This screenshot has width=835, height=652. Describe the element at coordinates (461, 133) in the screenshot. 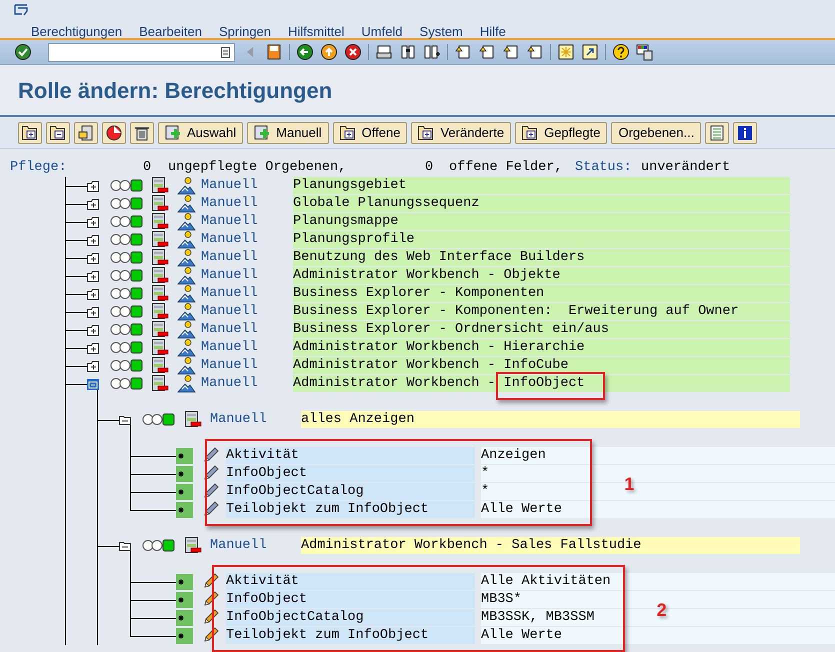

I see `toolbar-button: Veränderte` at that location.